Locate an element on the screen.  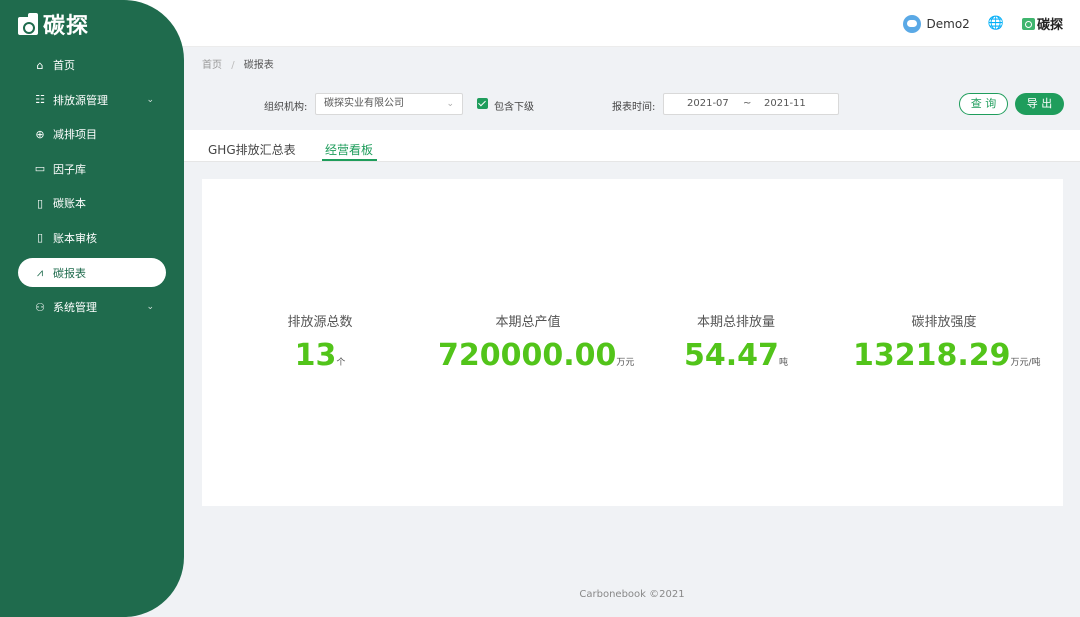
header-brand-text: 碳探 is located at coordinates (1049, 25).